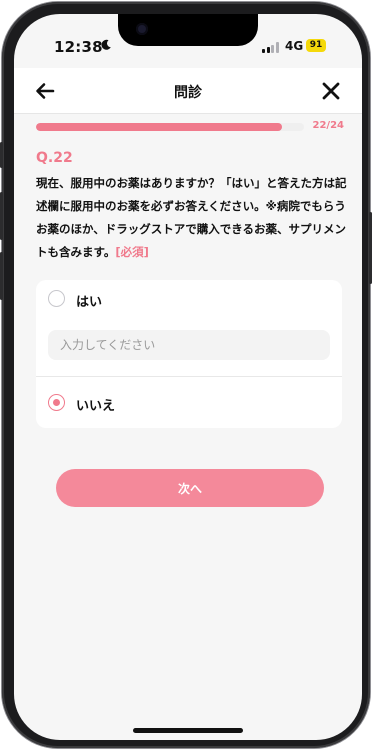 This screenshot has width=372, height=750. What do you see at coordinates (189, 300) in the screenshot?
I see `option-yes: はい` at bounding box center [189, 300].